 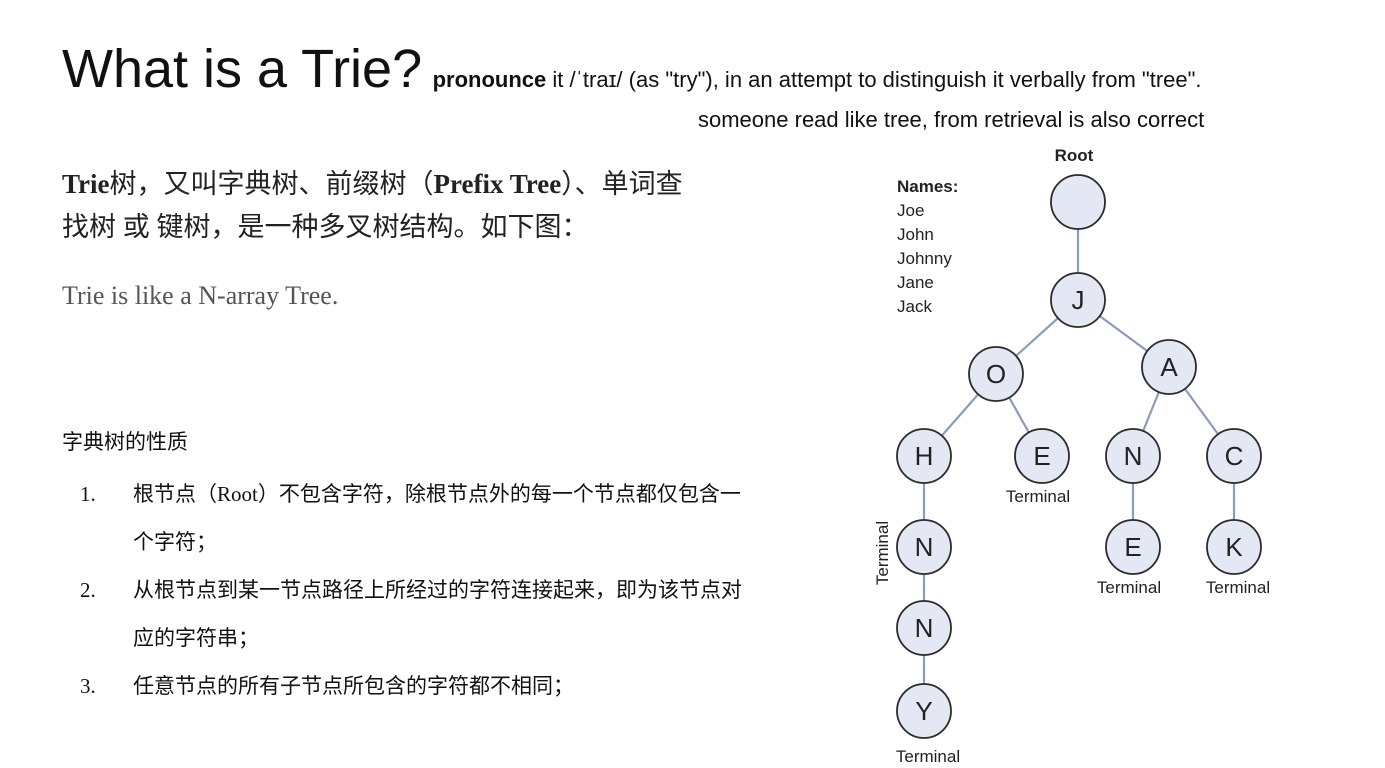 What do you see at coordinates (353, 686) in the screenshot?
I see `list-item-text: 任意节点的所有子节点所包含的字符都不相同；` at bounding box center [353, 686].